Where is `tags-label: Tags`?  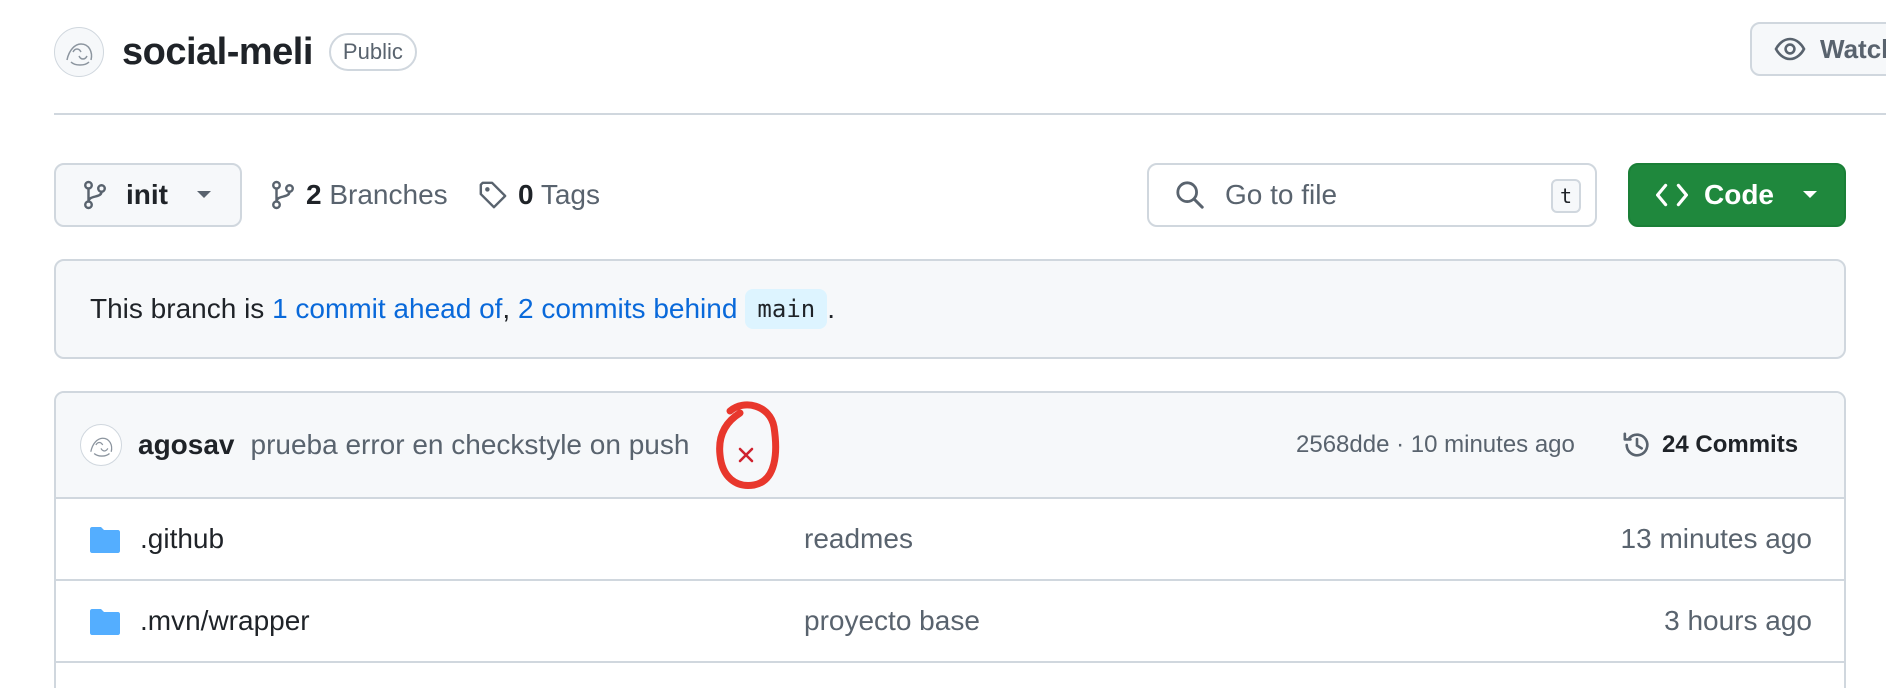
tags-label: Tags is located at coordinates (570, 194).